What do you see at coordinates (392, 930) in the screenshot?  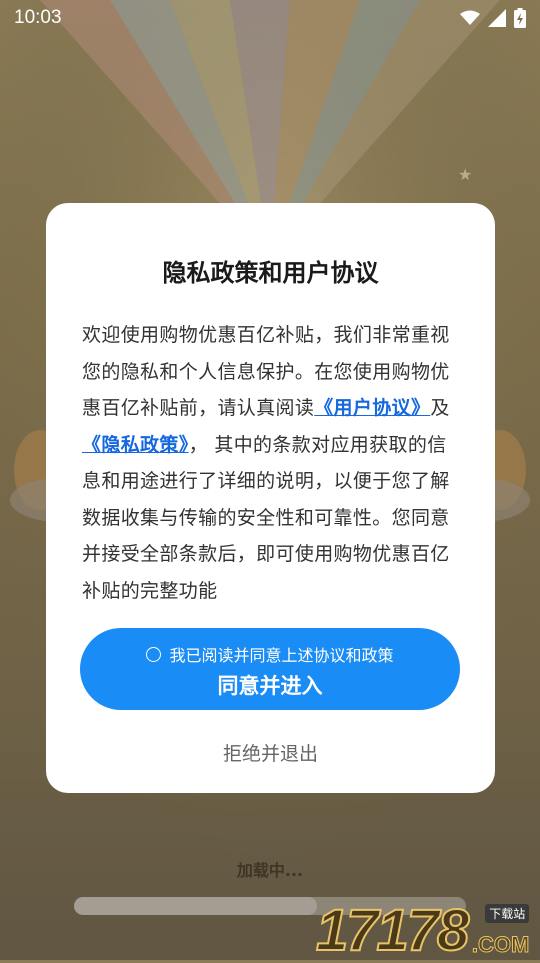 I see `watermark-number: 17178` at bounding box center [392, 930].